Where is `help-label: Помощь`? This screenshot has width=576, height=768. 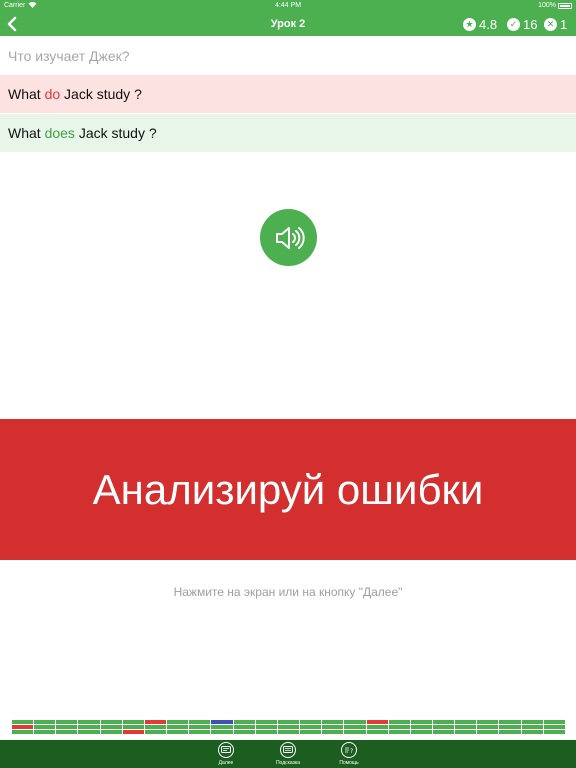 help-label: Помощь is located at coordinates (349, 763).